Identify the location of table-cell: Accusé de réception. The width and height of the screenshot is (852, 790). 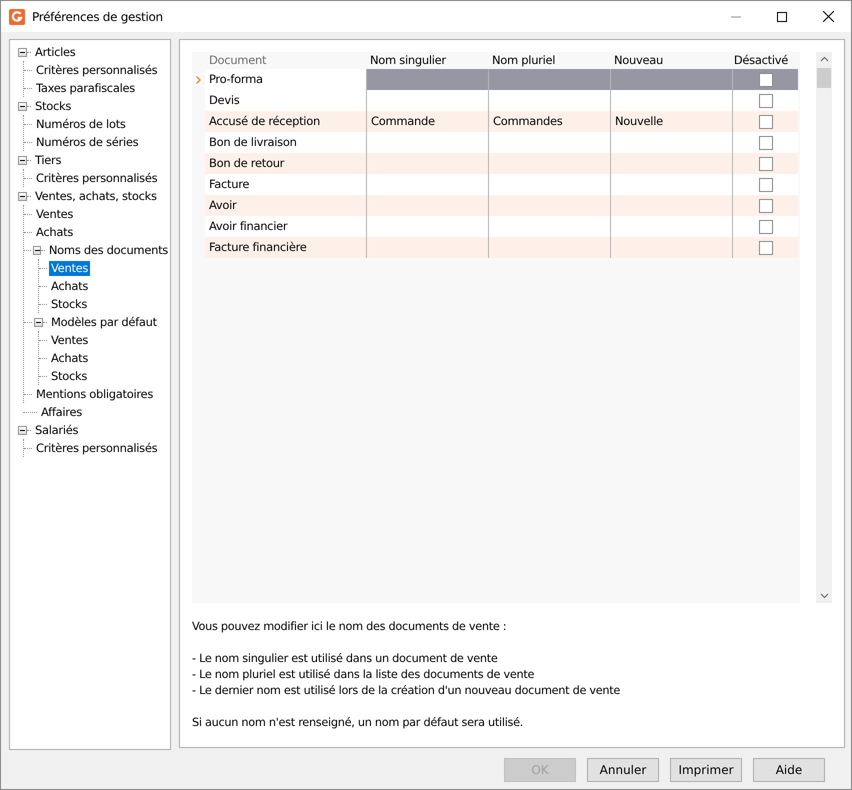
(285, 121).